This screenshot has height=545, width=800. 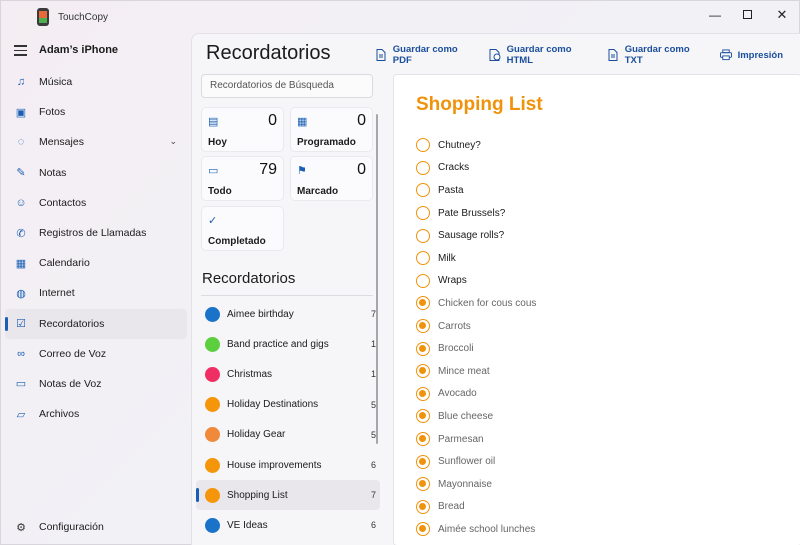 What do you see at coordinates (237, 241) in the screenshot?
I see `completed-label: Completado` at bounding box center [237, 241].